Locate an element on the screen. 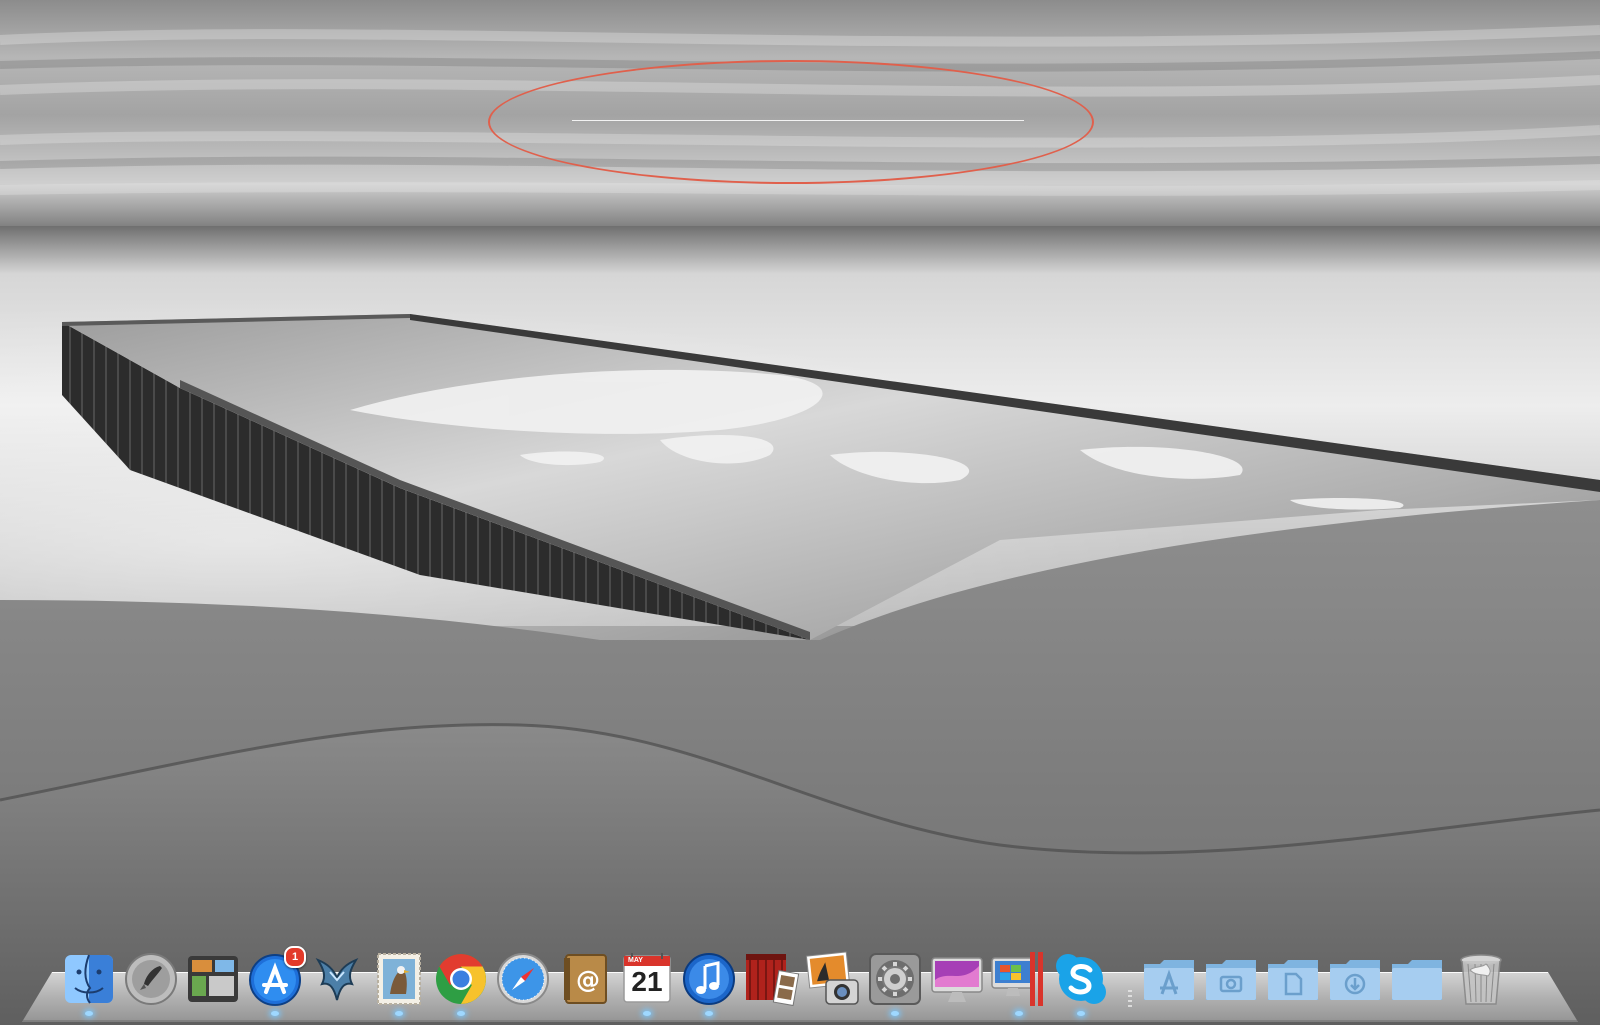 The width and height of the screenshot is (1600, 1025). dock-item-launchpad is located at coordinates (151, 979).